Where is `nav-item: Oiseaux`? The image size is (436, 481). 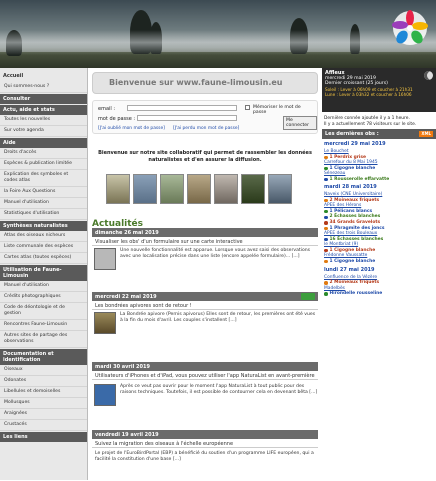
nav-item: Oiseaux is located at coordinates (43, 370).